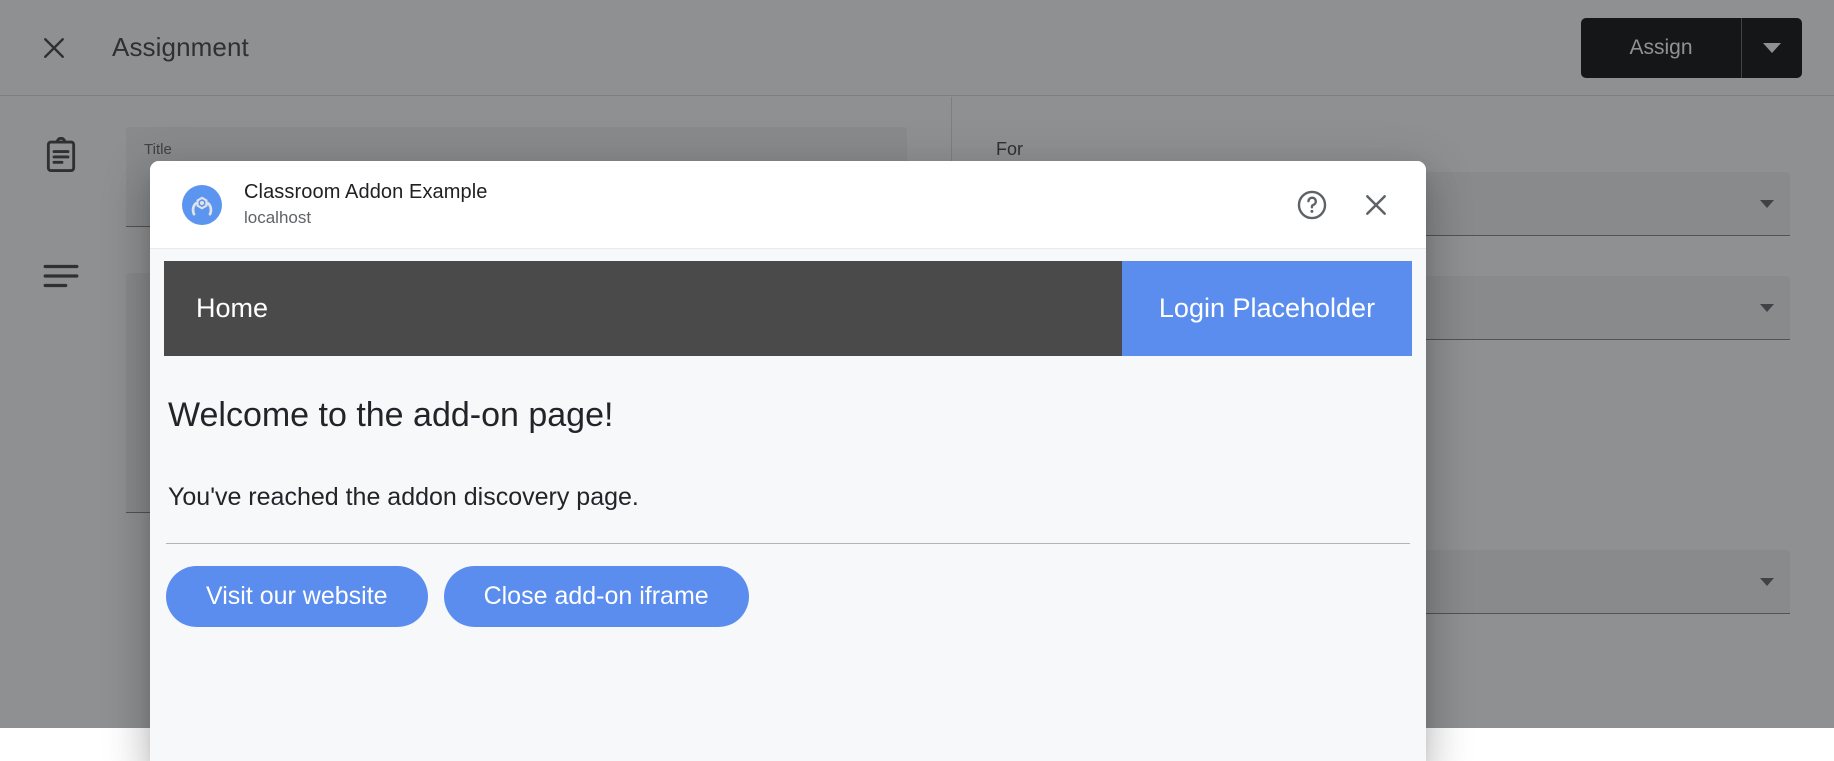  Describe the element at coordinates (1267, 308) in the screenshot. I see `navbar-login-placeholder: Login Placeholder` at that location.